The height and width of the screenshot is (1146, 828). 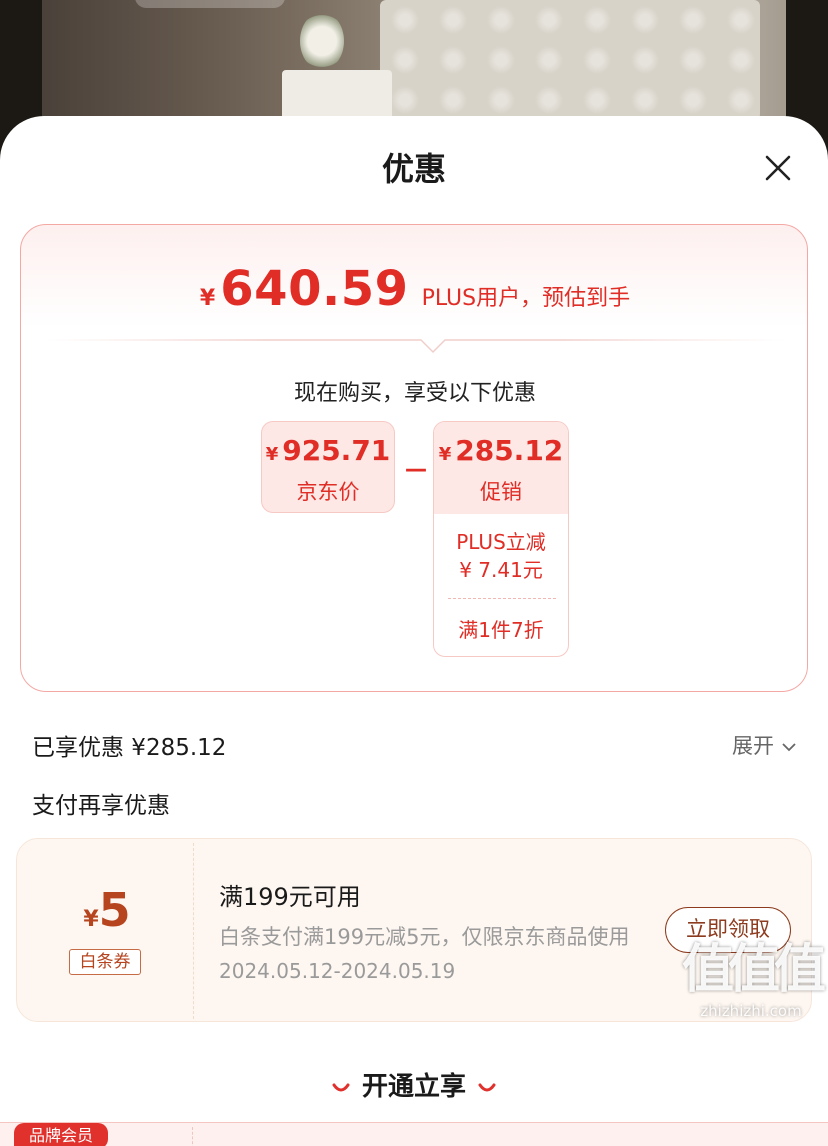 I want to click on close-button, so click(x=778, y=168).